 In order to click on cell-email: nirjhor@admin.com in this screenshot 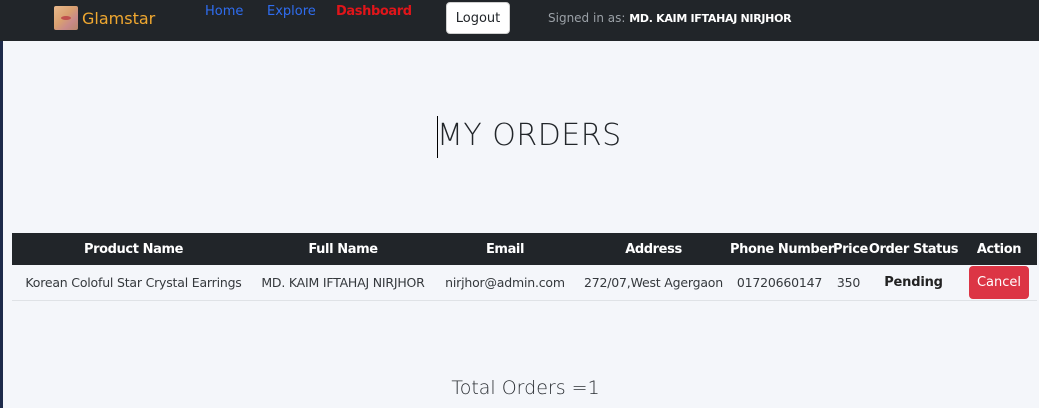, I will do `click(505, 283)`.